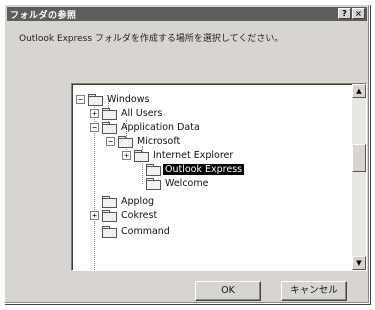 Image resolution: width=375 pixels, height=310 pixels. What do you see at coordinates (128, 99) in the screenshot?
I see `tree-item-label: Windows` at bounding box center [128, 99].